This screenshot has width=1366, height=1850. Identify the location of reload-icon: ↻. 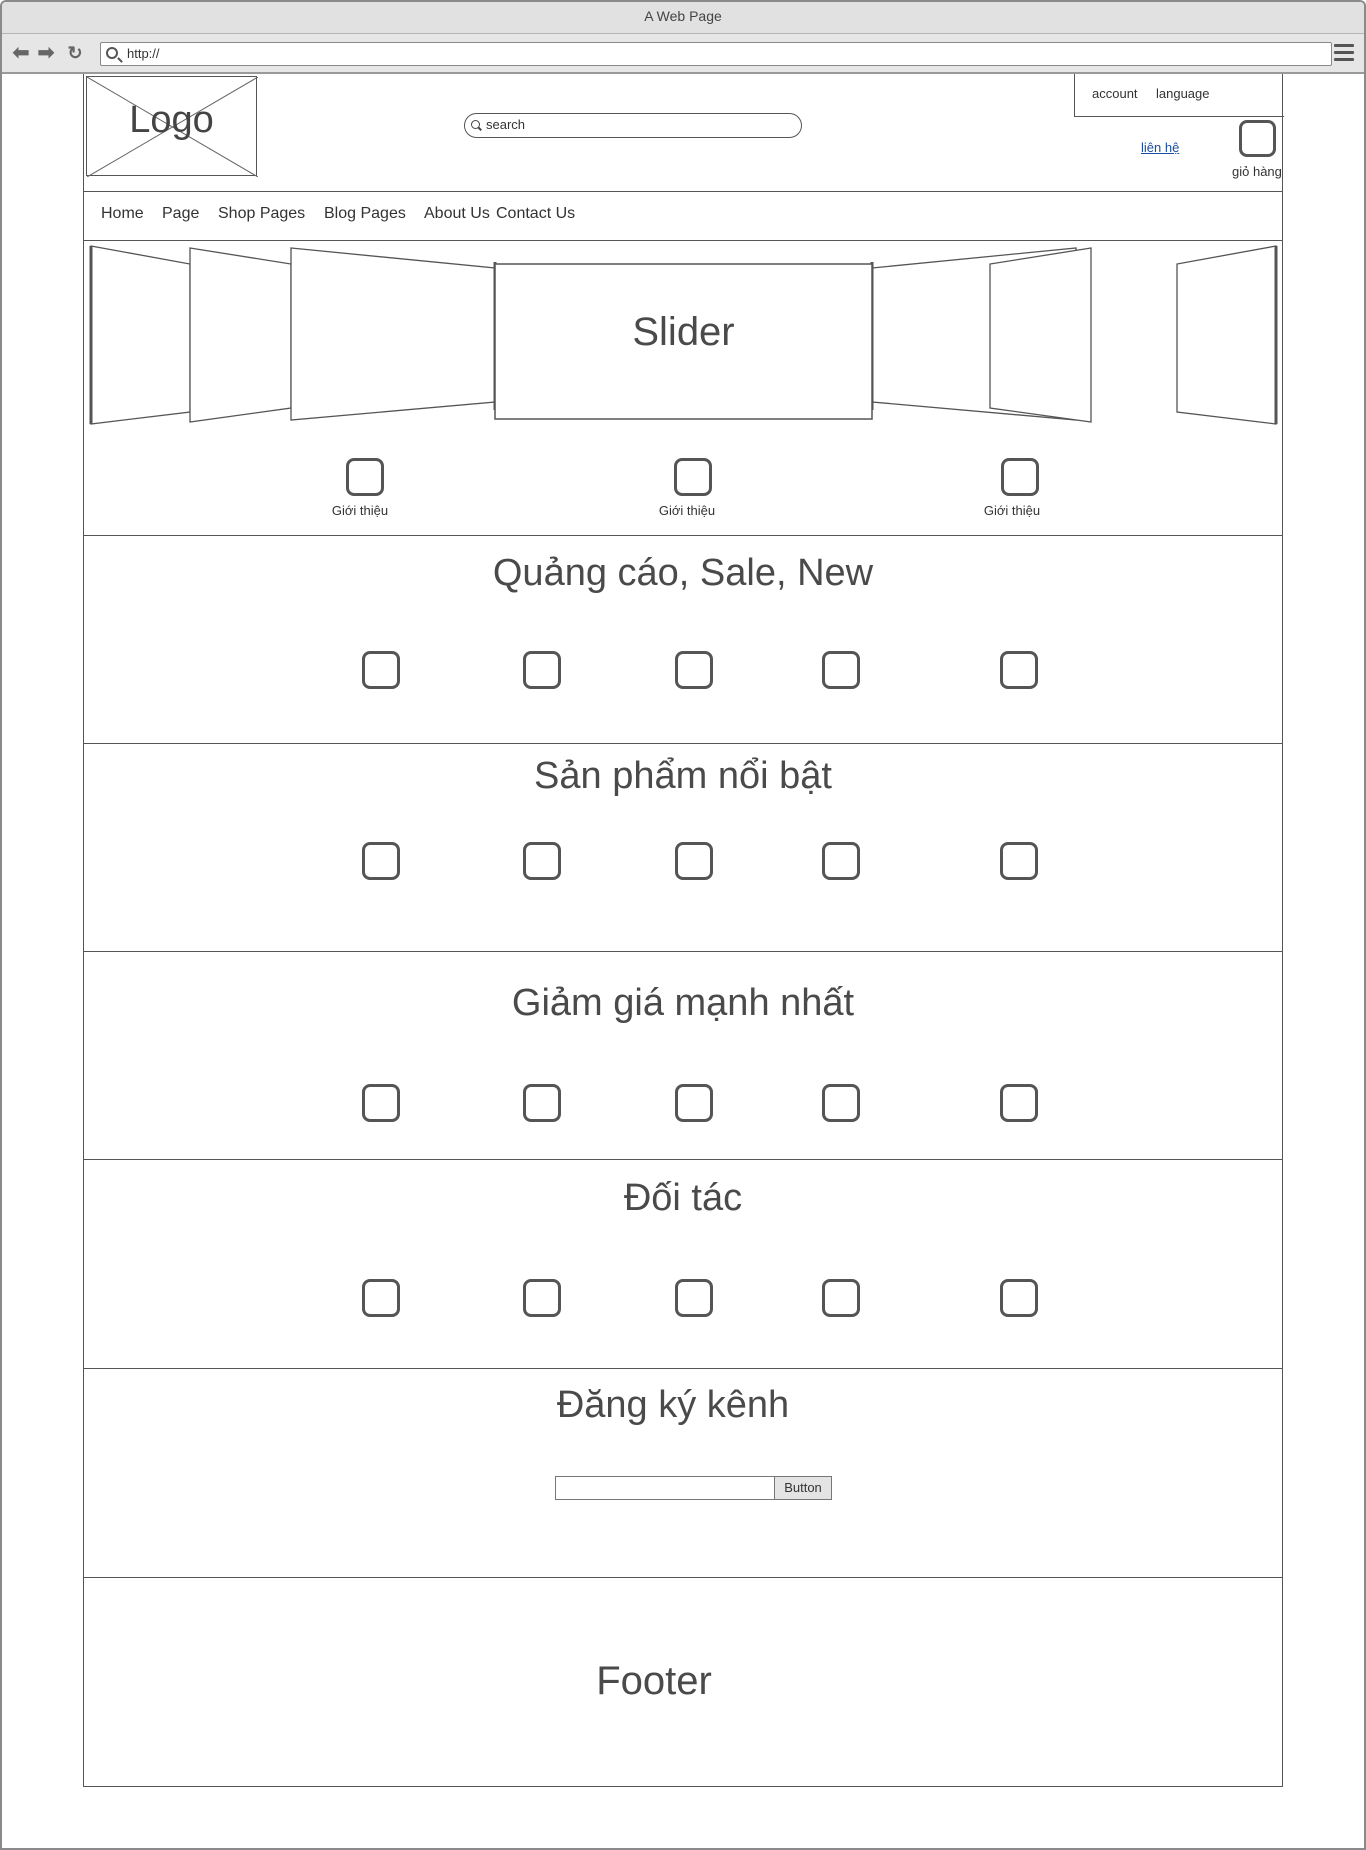
(75, 53).